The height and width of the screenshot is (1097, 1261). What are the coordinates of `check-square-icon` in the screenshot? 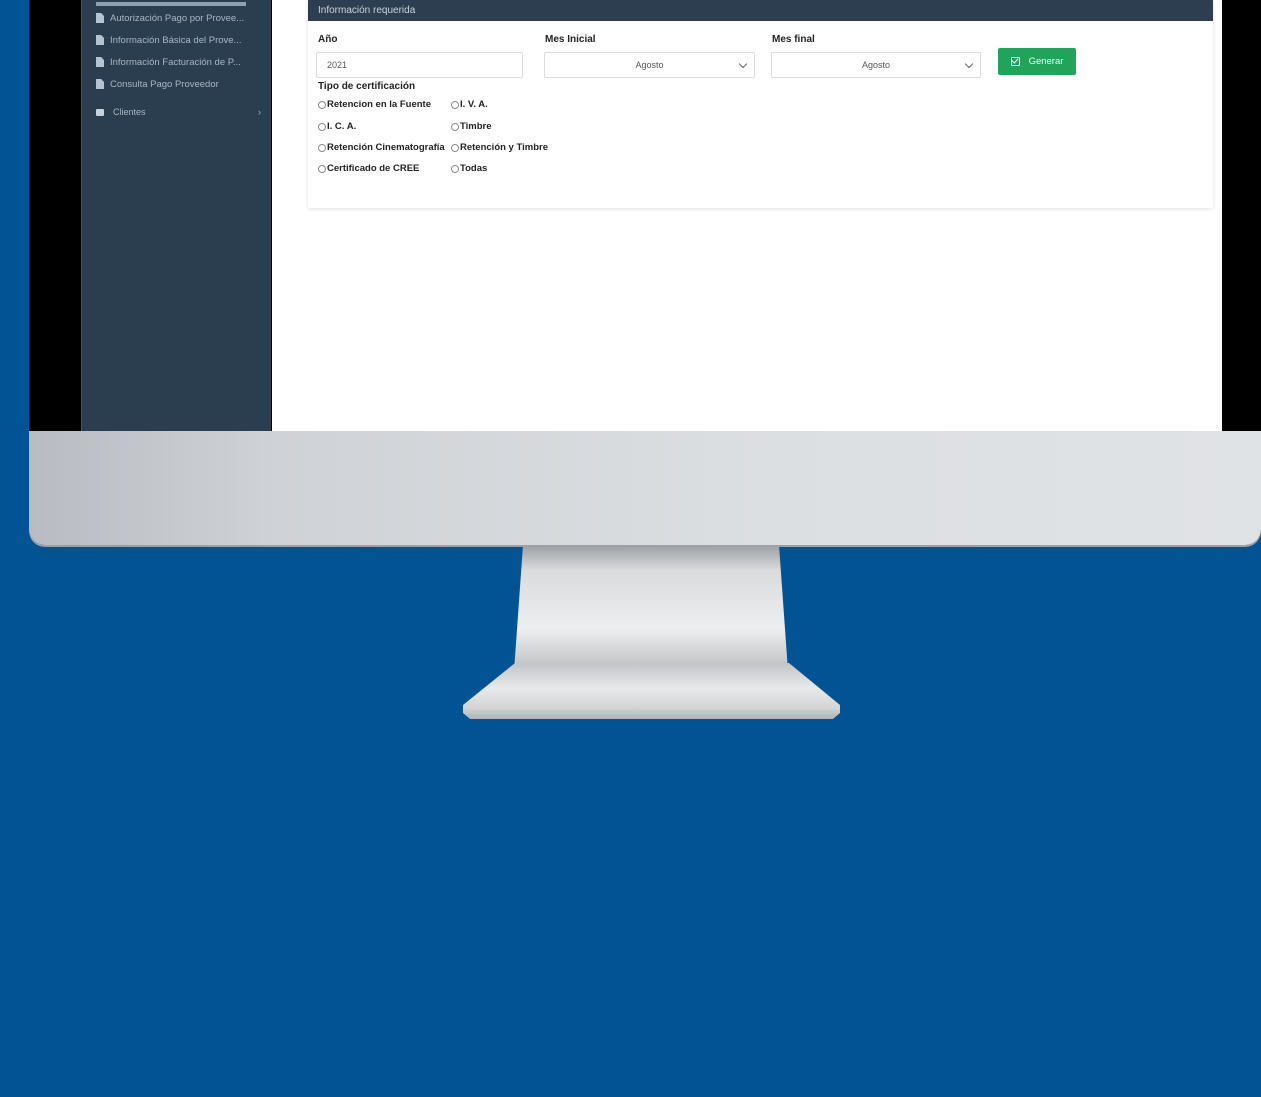 It's located at (1015, 61).